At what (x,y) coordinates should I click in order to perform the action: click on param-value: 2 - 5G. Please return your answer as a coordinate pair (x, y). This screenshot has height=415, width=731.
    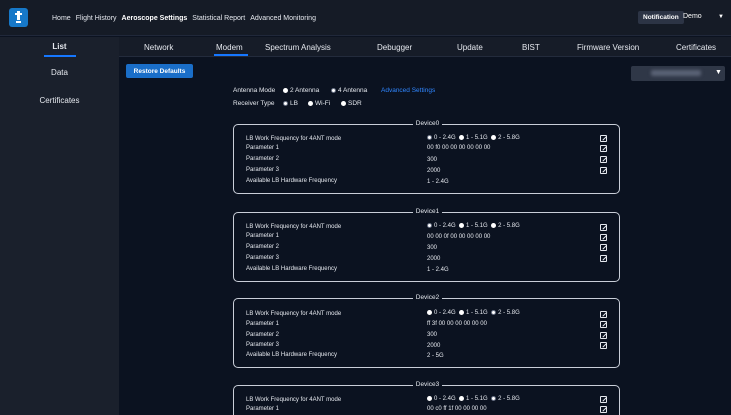
    Looking at the image, I should click on (435, 356).